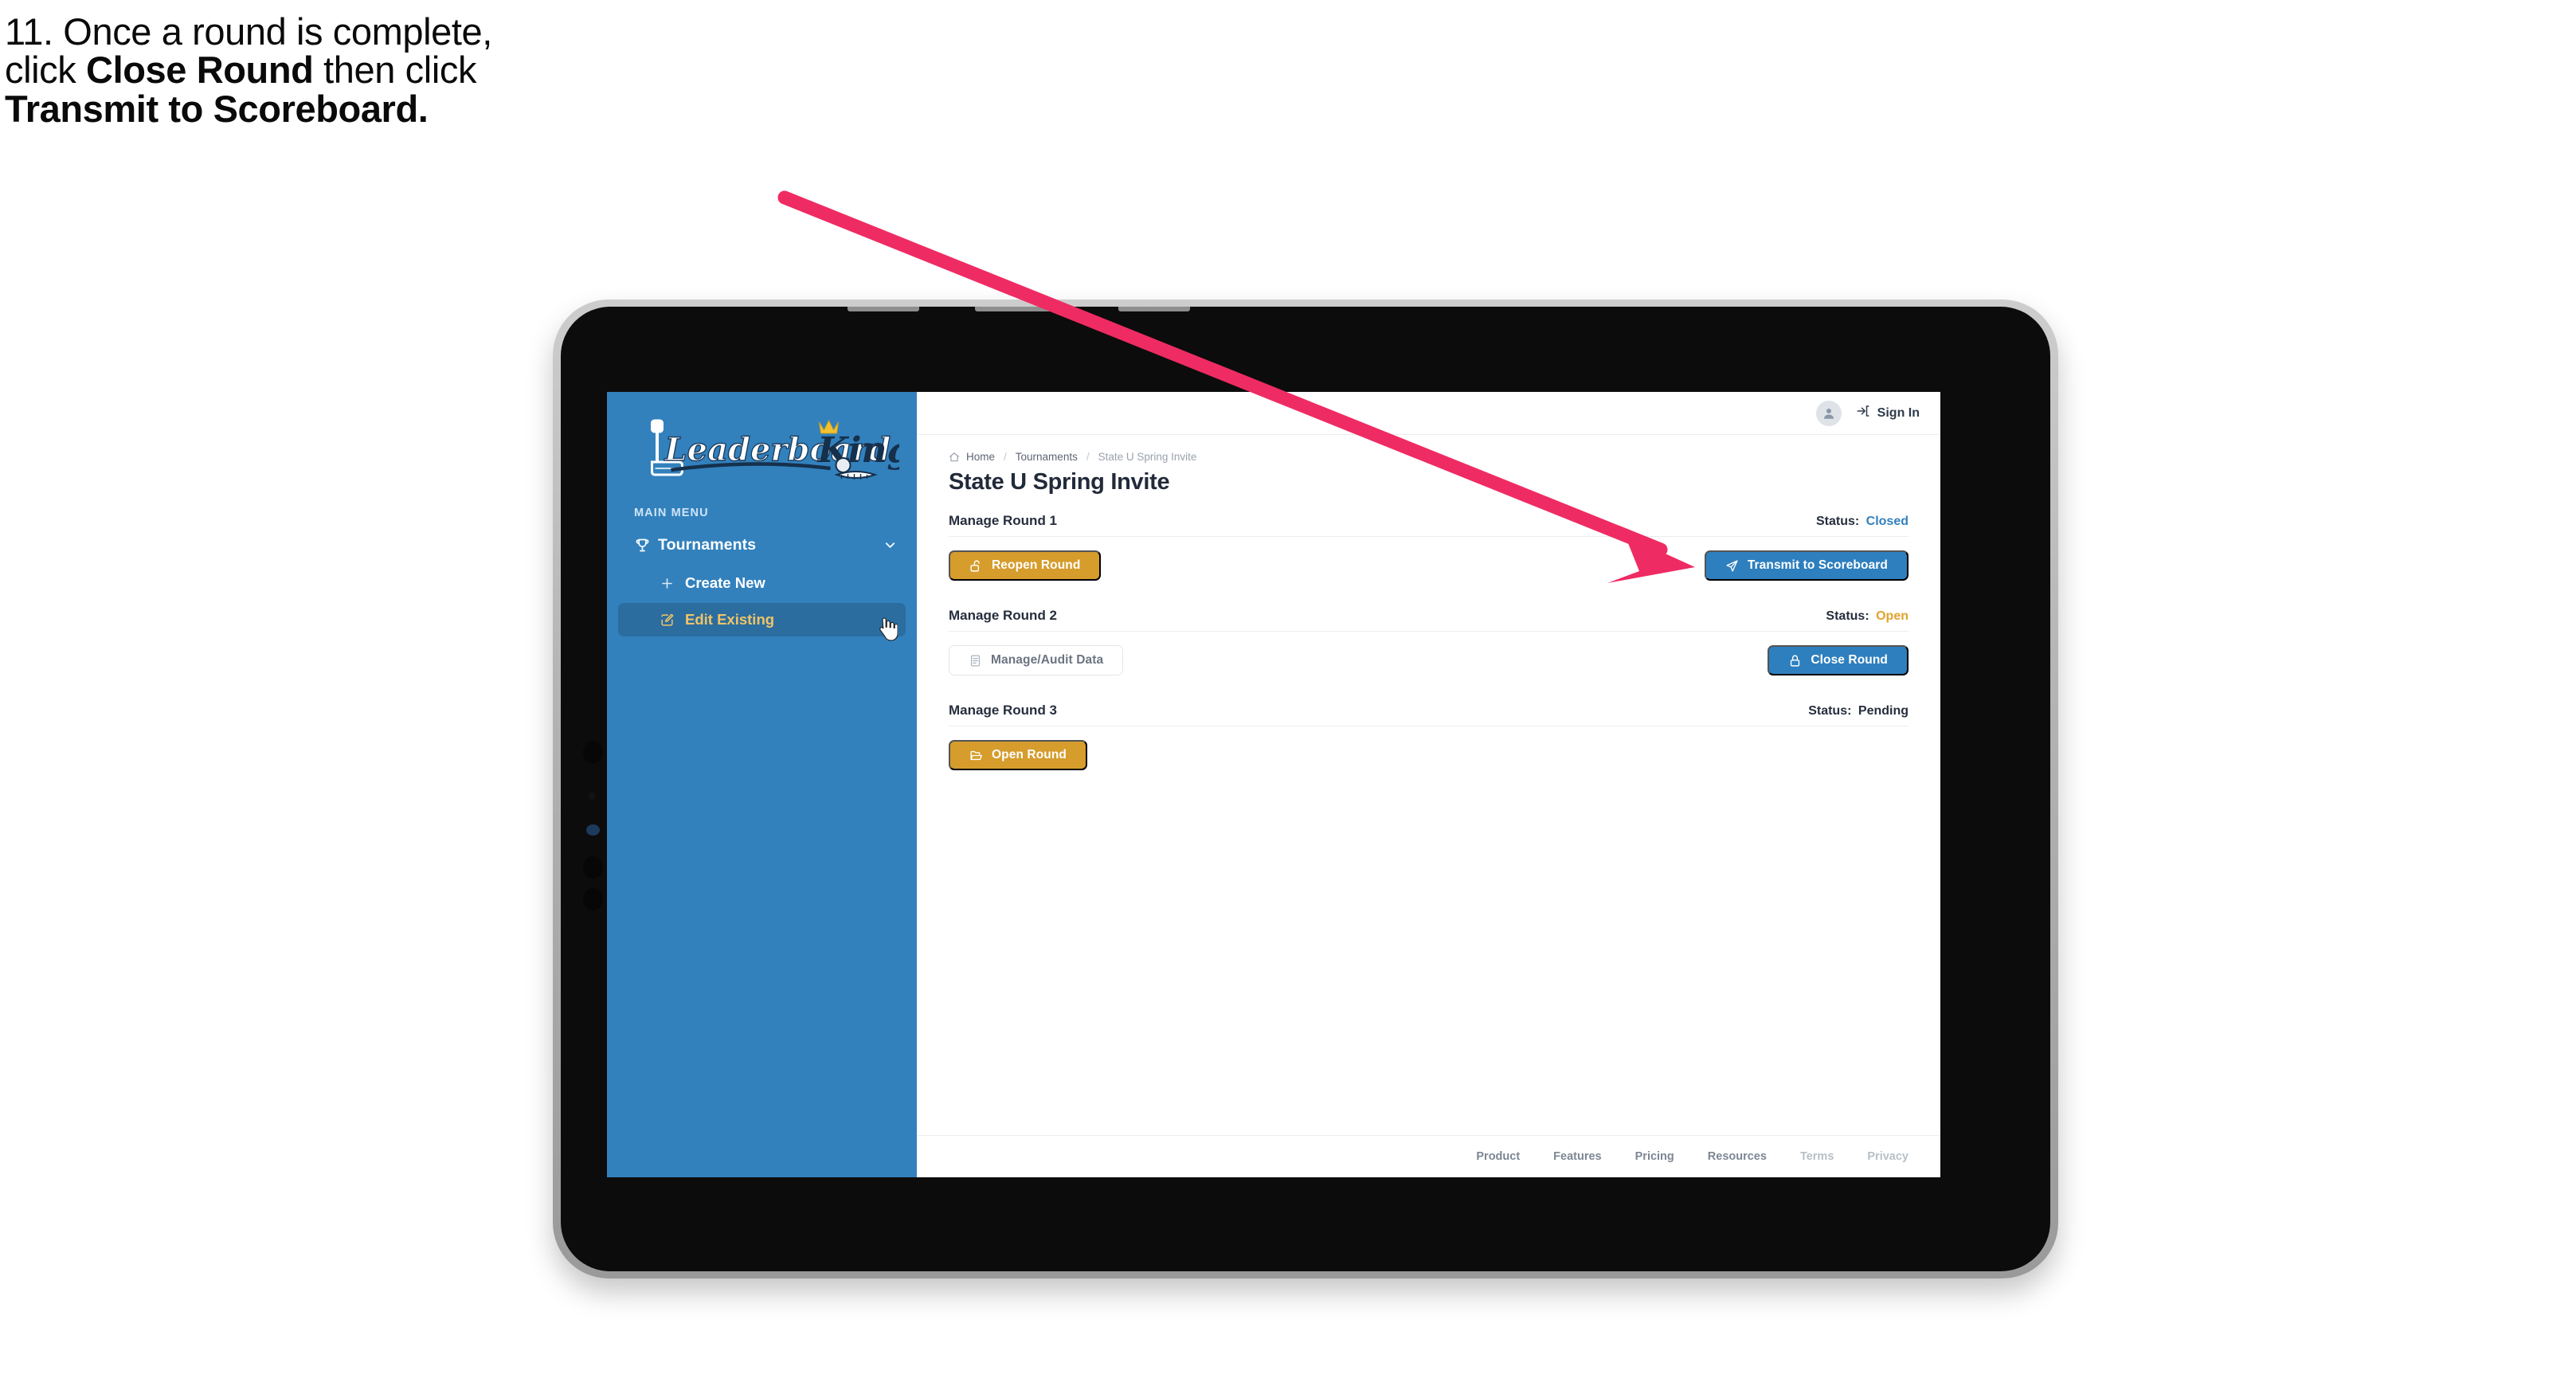 The width and height of the screenshot is (2576, 1386). Describe the element at coordinates (46, 70) in the screenshot. I see `caption-line-2-pre: click` at that location.